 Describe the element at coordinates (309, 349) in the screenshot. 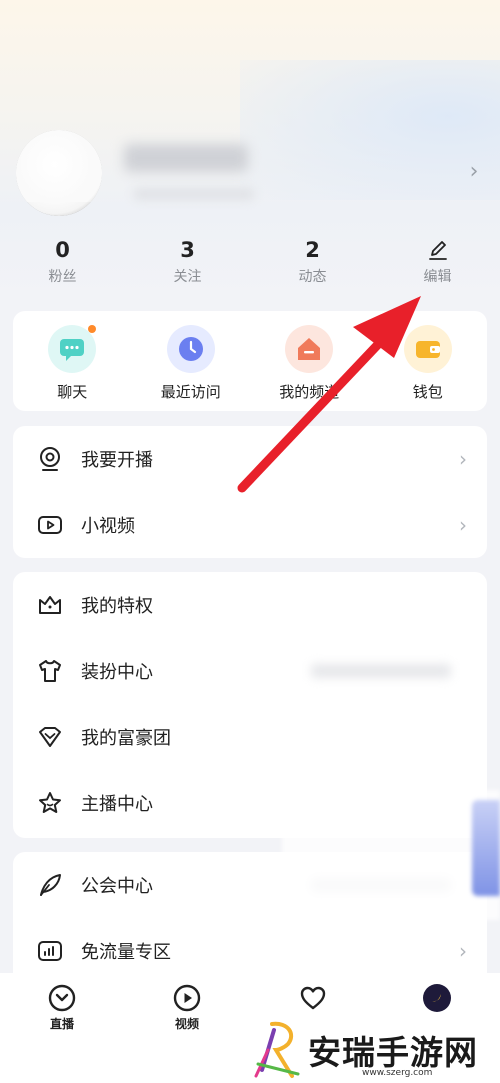

I see `channel-icon` at that location.